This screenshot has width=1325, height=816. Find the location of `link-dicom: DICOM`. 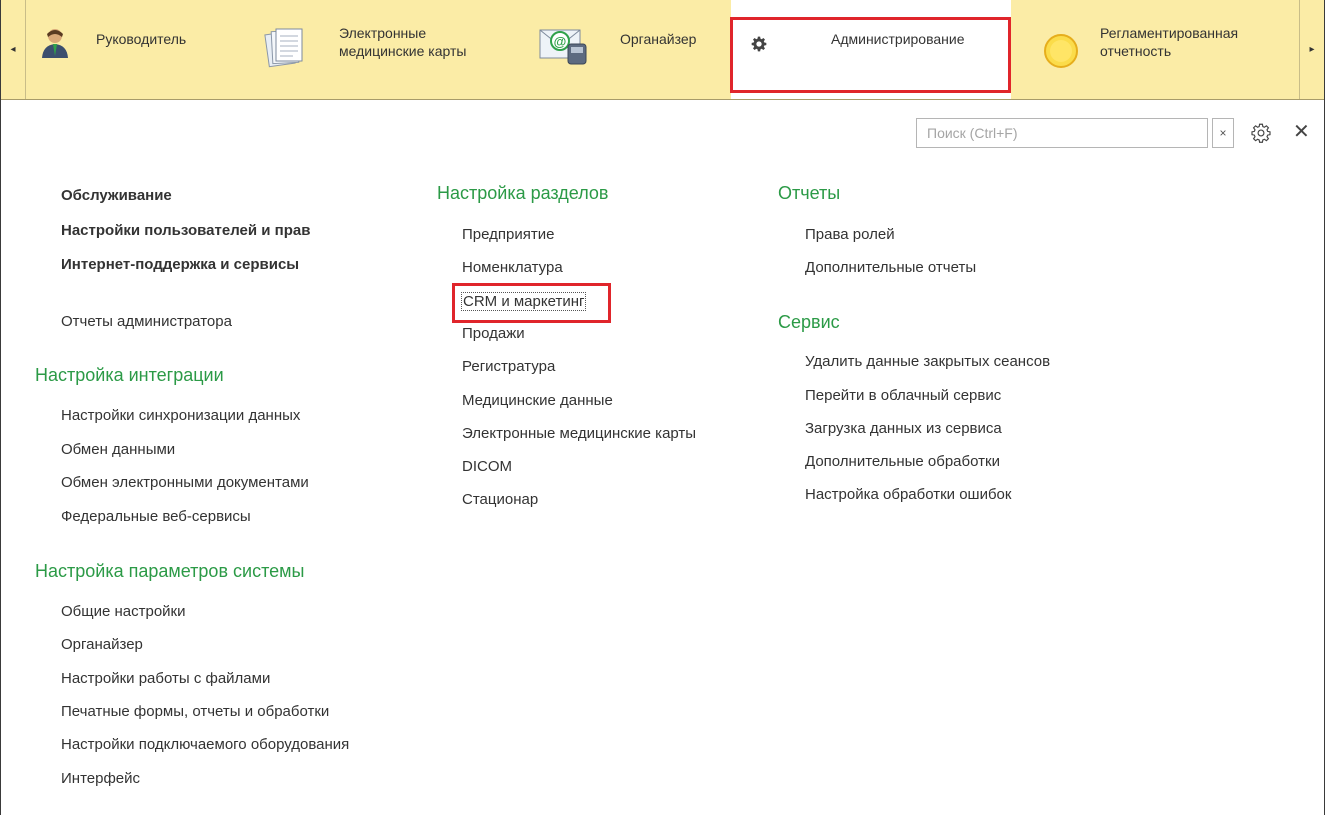

link-dicom: DICOM is located at coordinates (487, 466).